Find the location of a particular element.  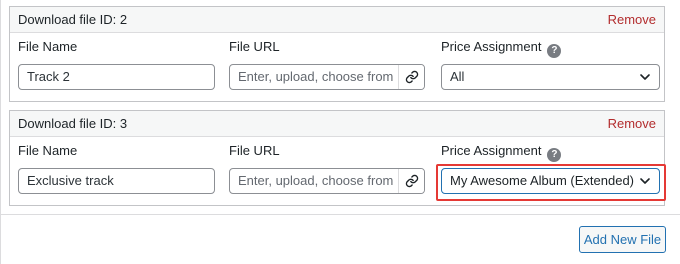

file-row-header: Download file ID: 2 Remove is located at coordinates (337, 20).